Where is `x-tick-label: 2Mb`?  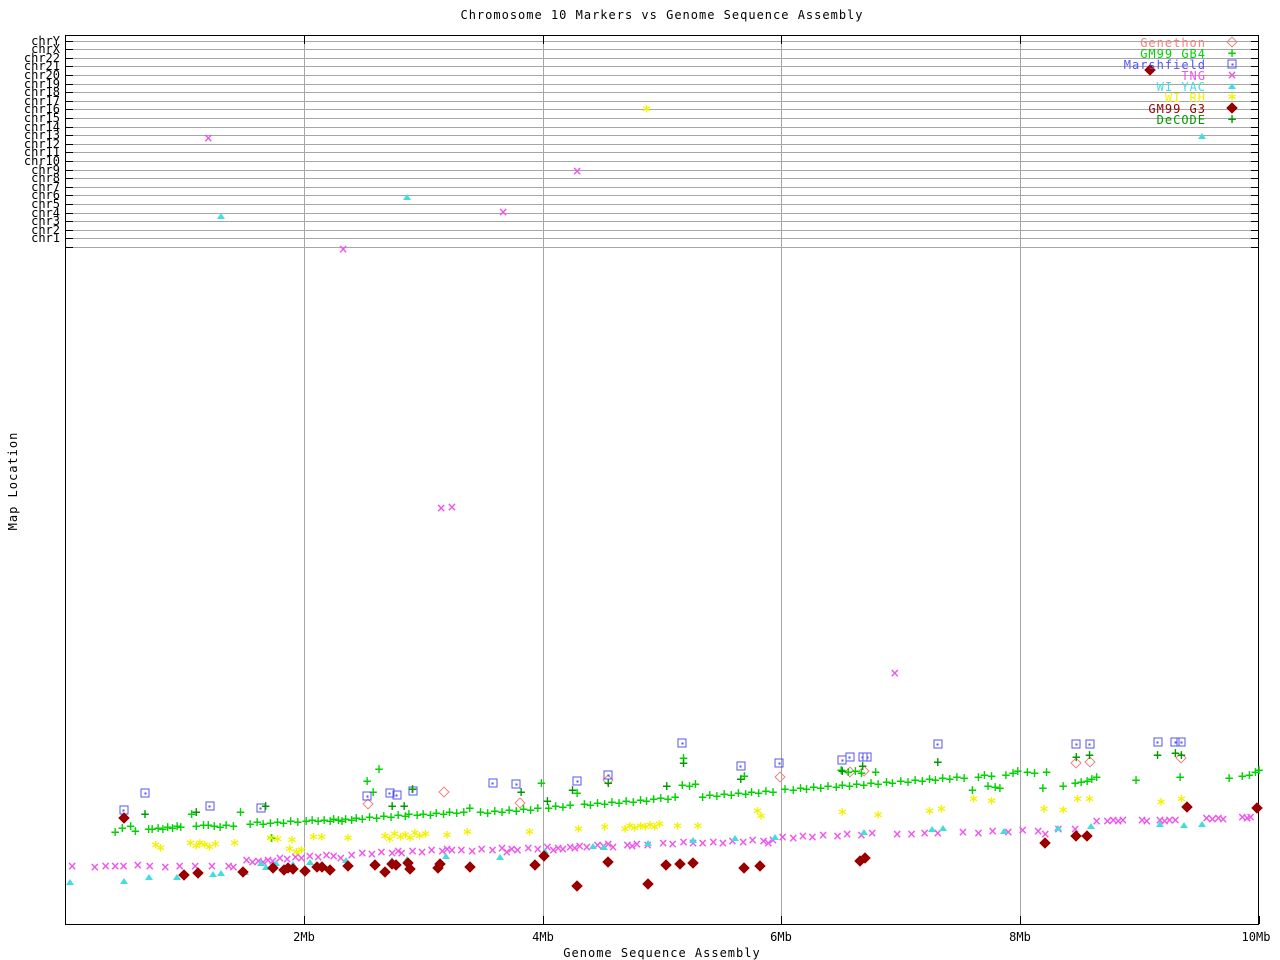 x-tick-label: 2Mb is located at coordinates (304, 937).